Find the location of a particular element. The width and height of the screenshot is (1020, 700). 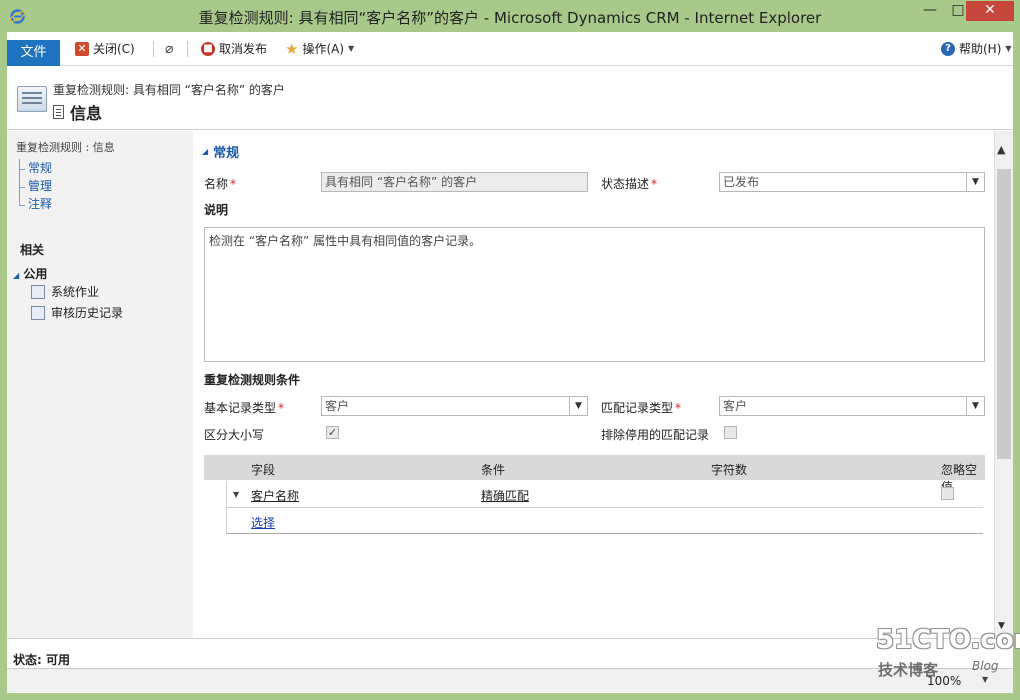

nav-item-label: 审核历史记录 is located at coordinates (87, 313).